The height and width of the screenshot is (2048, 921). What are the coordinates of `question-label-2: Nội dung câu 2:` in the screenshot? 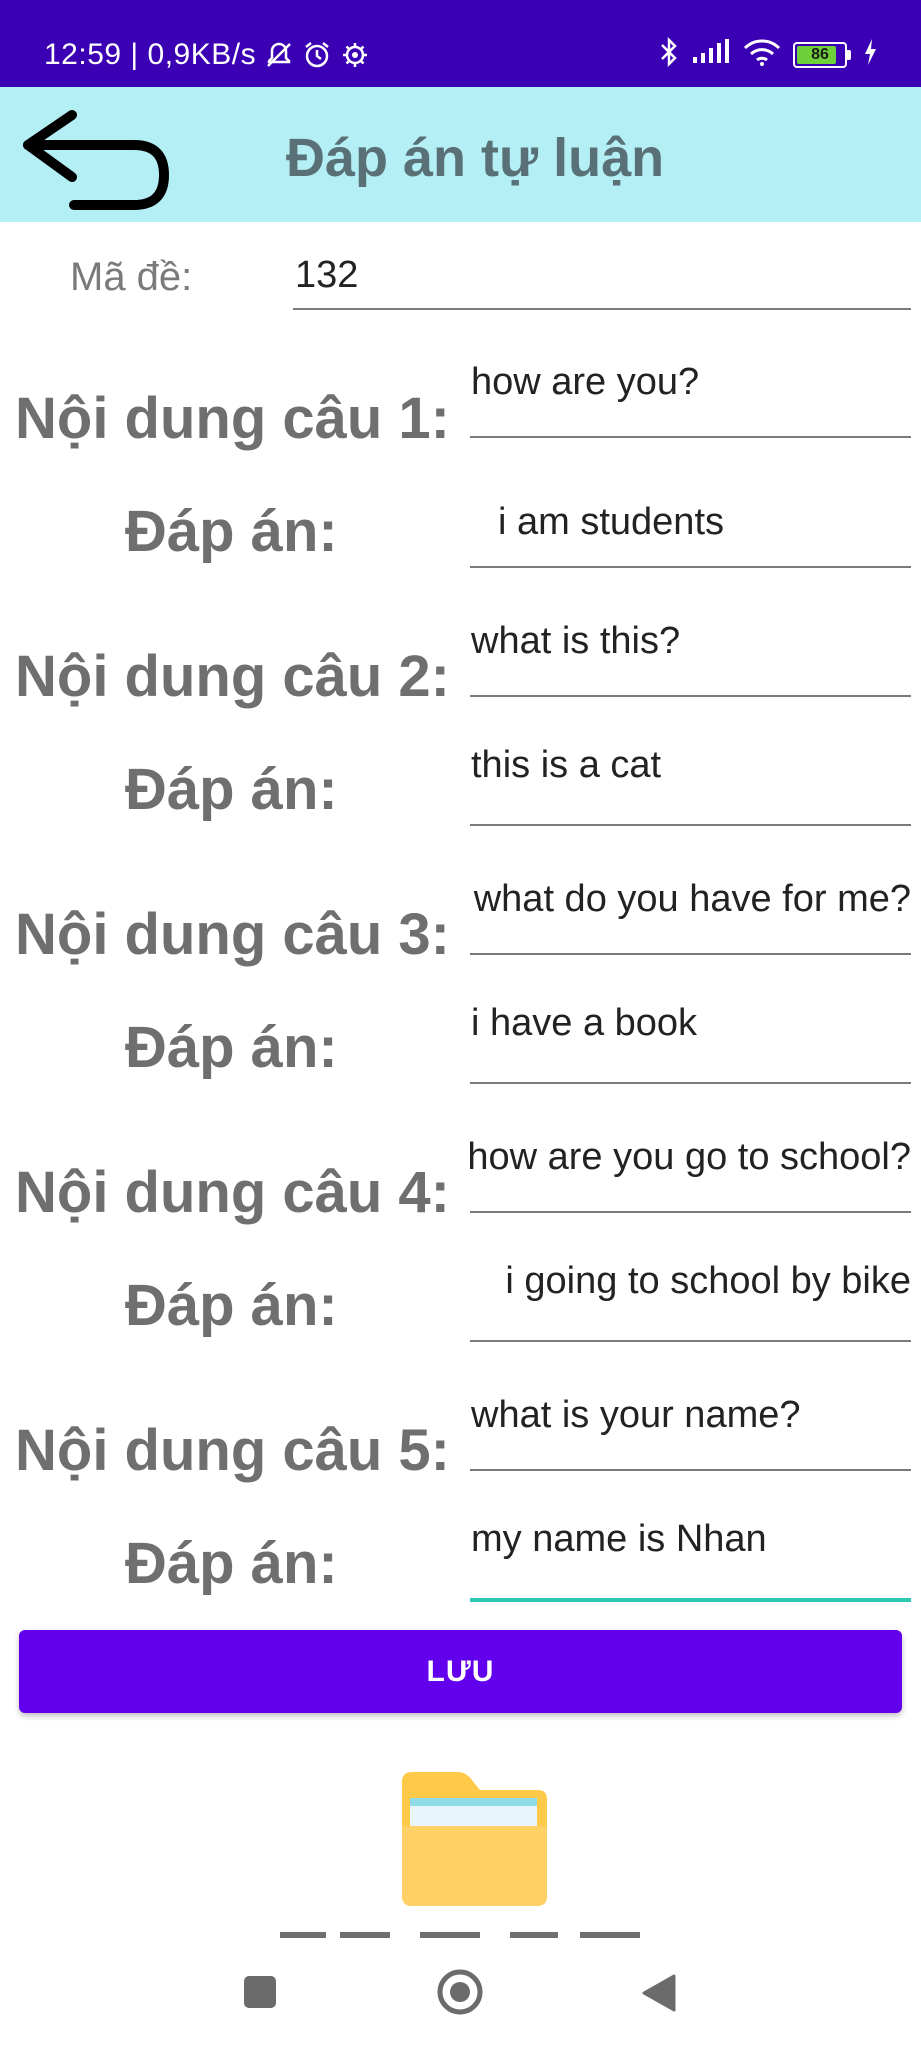 It's located at (232, 676).